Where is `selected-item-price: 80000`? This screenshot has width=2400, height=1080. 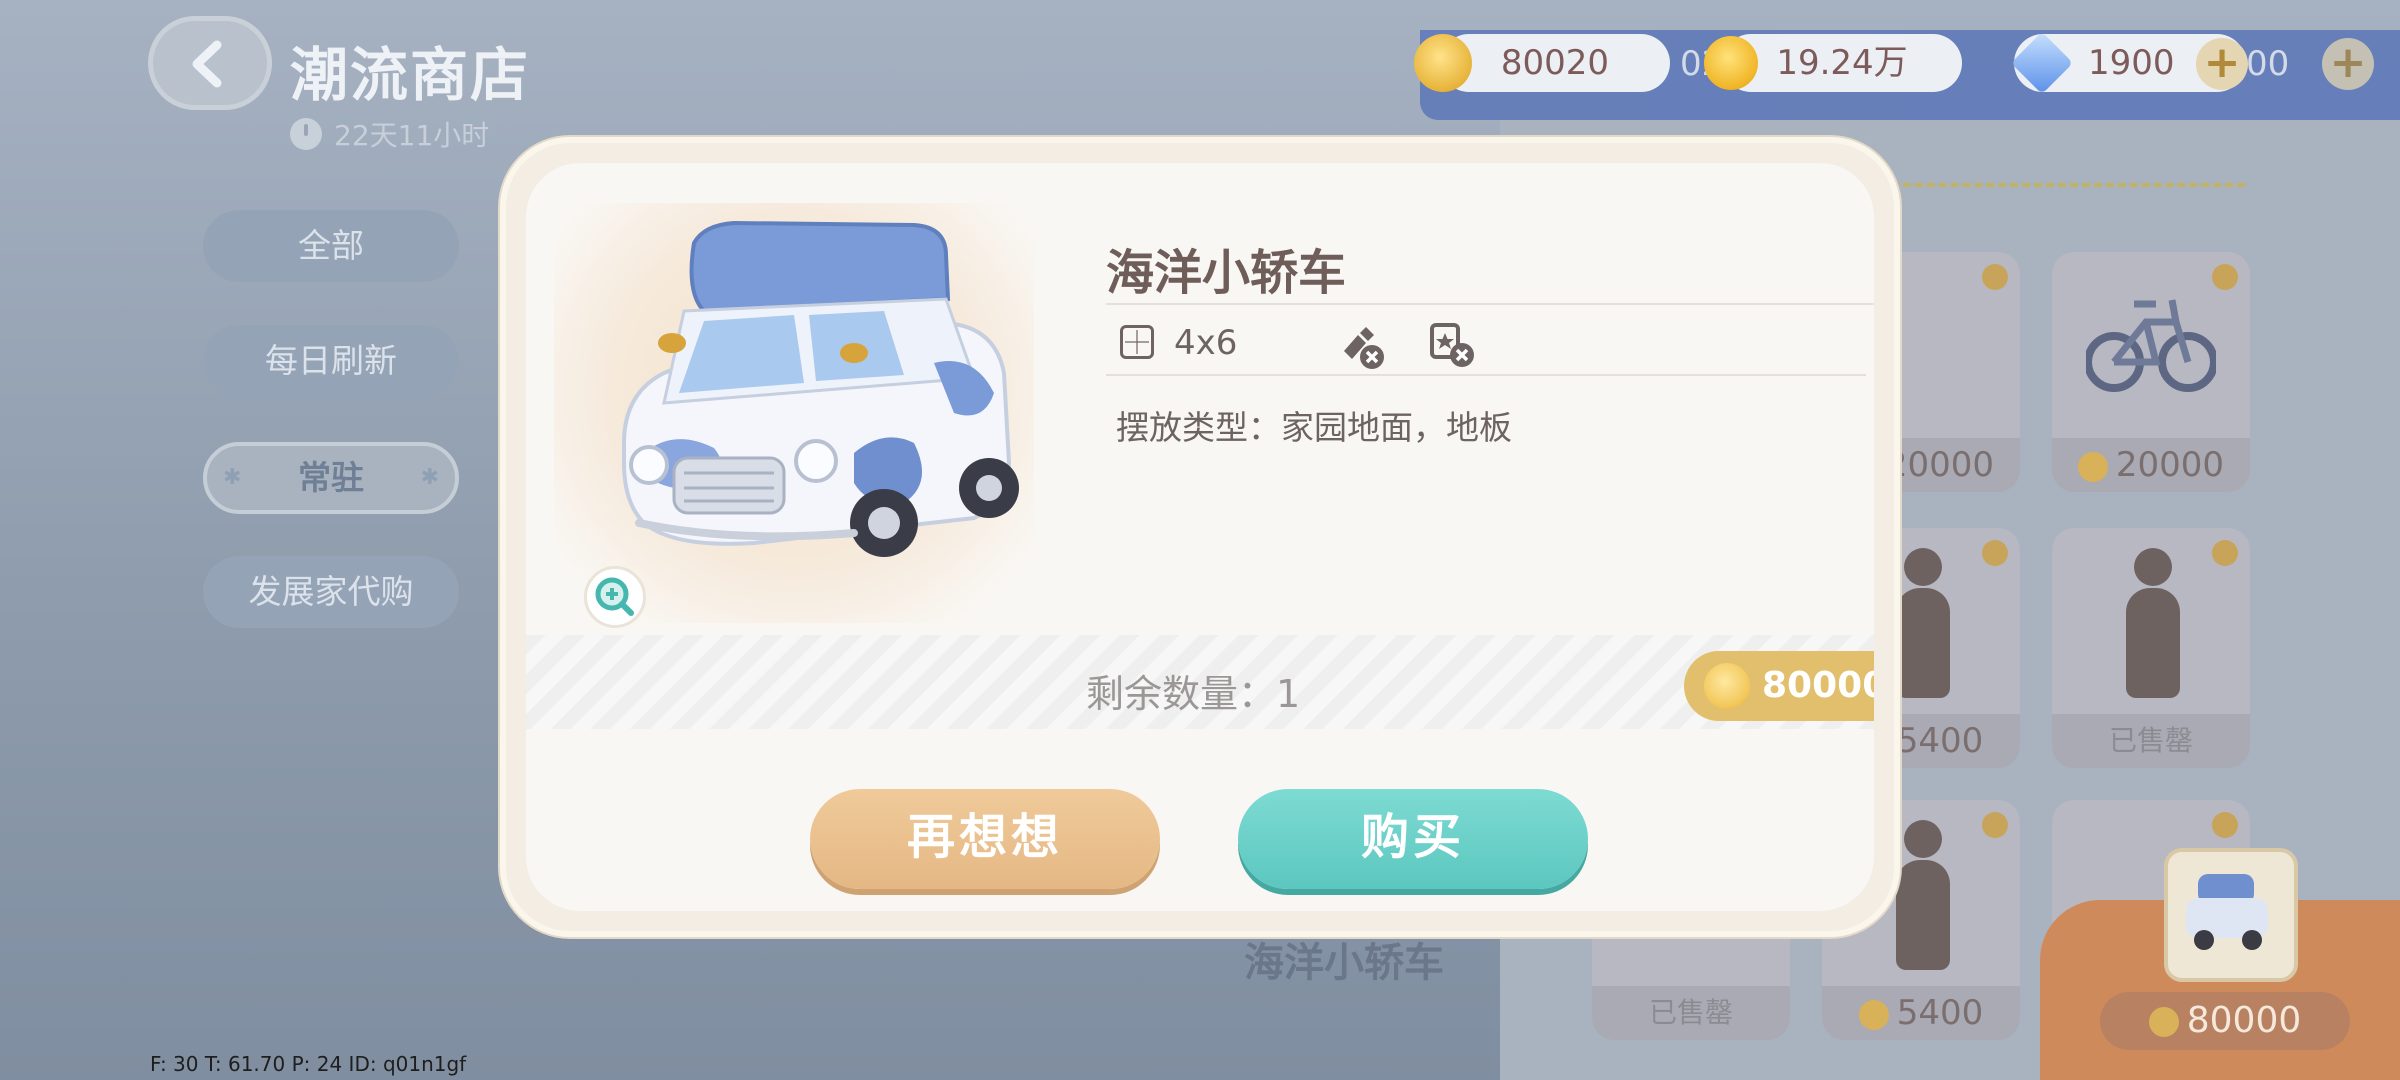 selected-item-price: 80000 is located at coordinates (2225, 1021).